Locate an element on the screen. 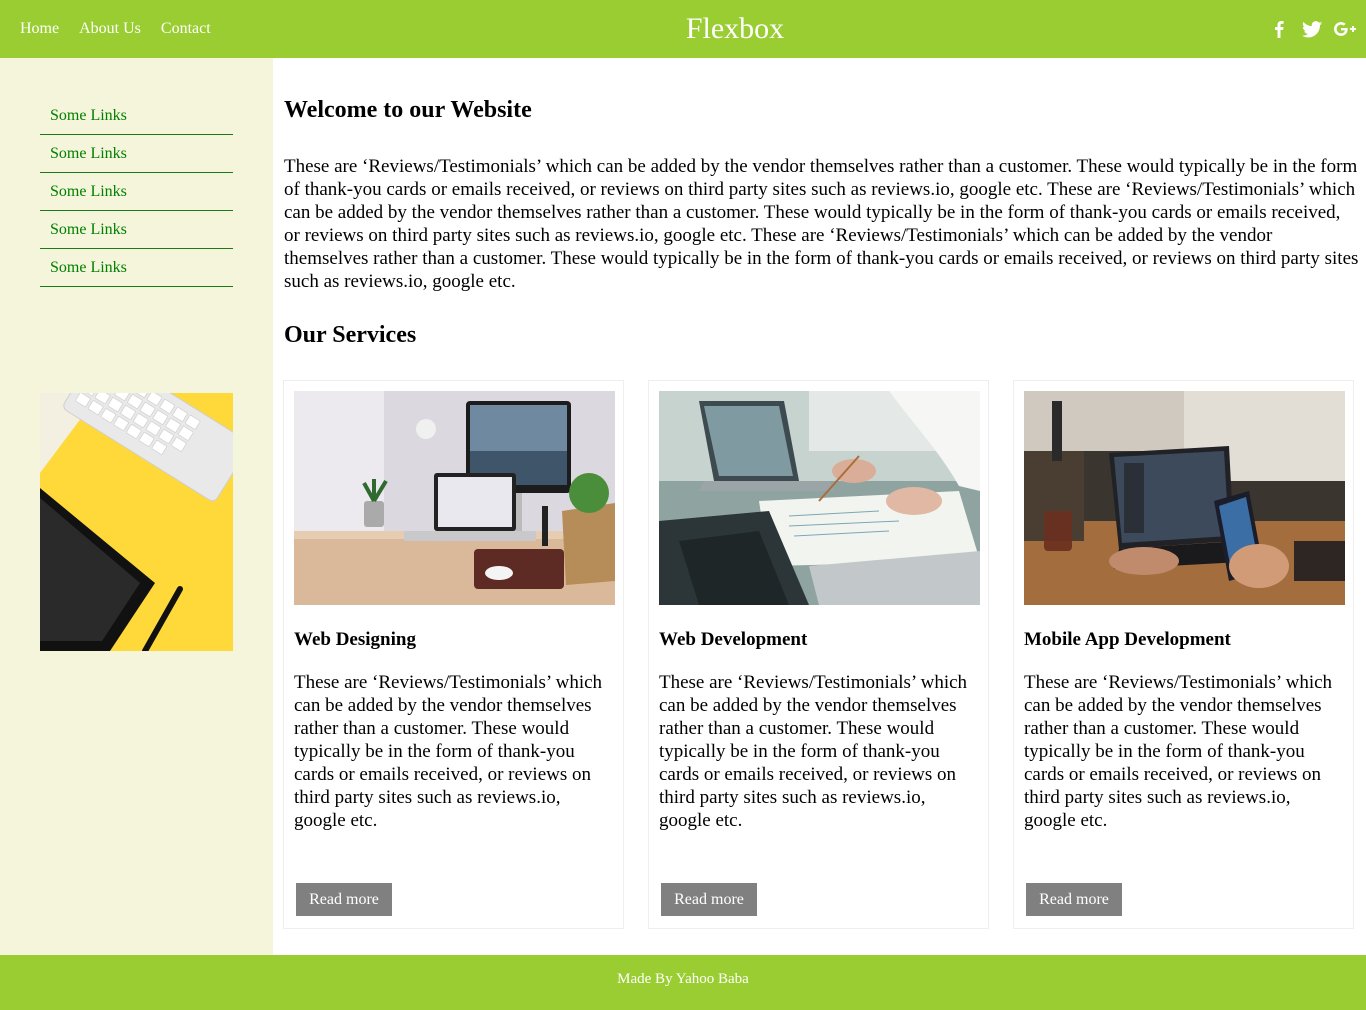 The width and height of the screenshot is (1366, 1010). site-footer: Made By Yahoo Baba is located at coordinates (683, 982).